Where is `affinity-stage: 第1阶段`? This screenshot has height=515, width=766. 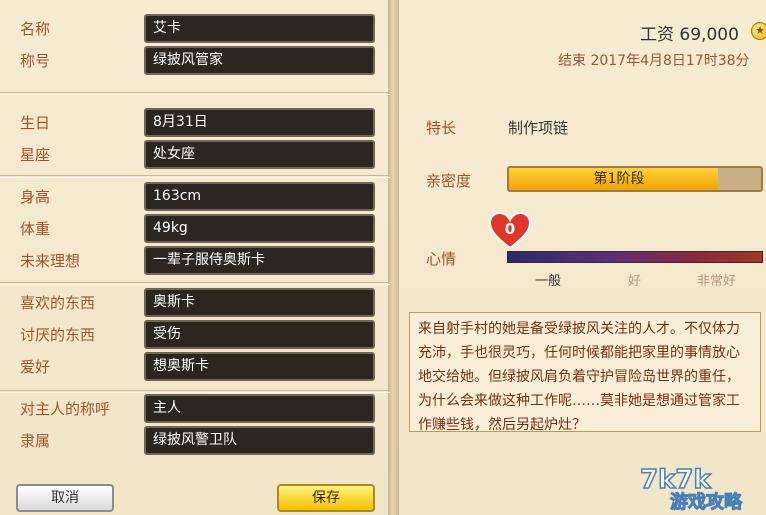 affinity-stage: 第1阶段 is located at coordinates (619, 179).